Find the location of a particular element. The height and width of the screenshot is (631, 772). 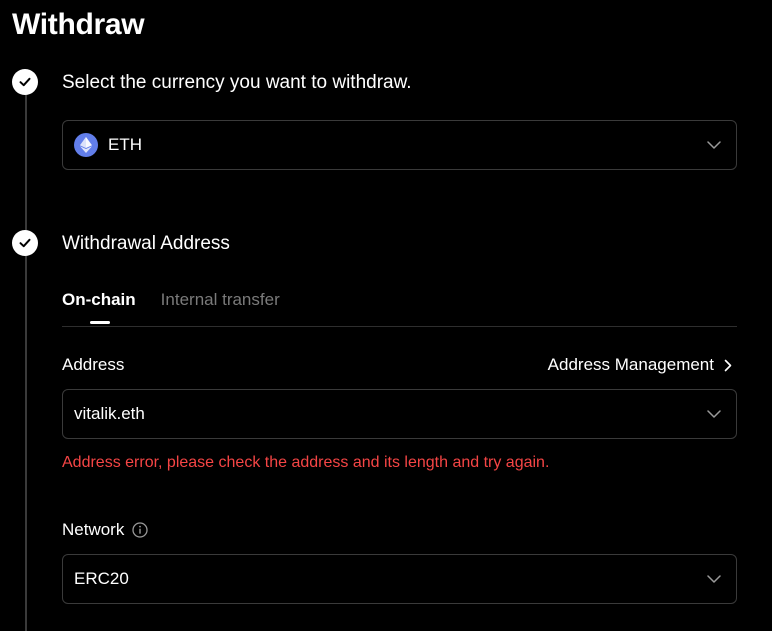

address-label: Address is located at coordinates (93, 364).